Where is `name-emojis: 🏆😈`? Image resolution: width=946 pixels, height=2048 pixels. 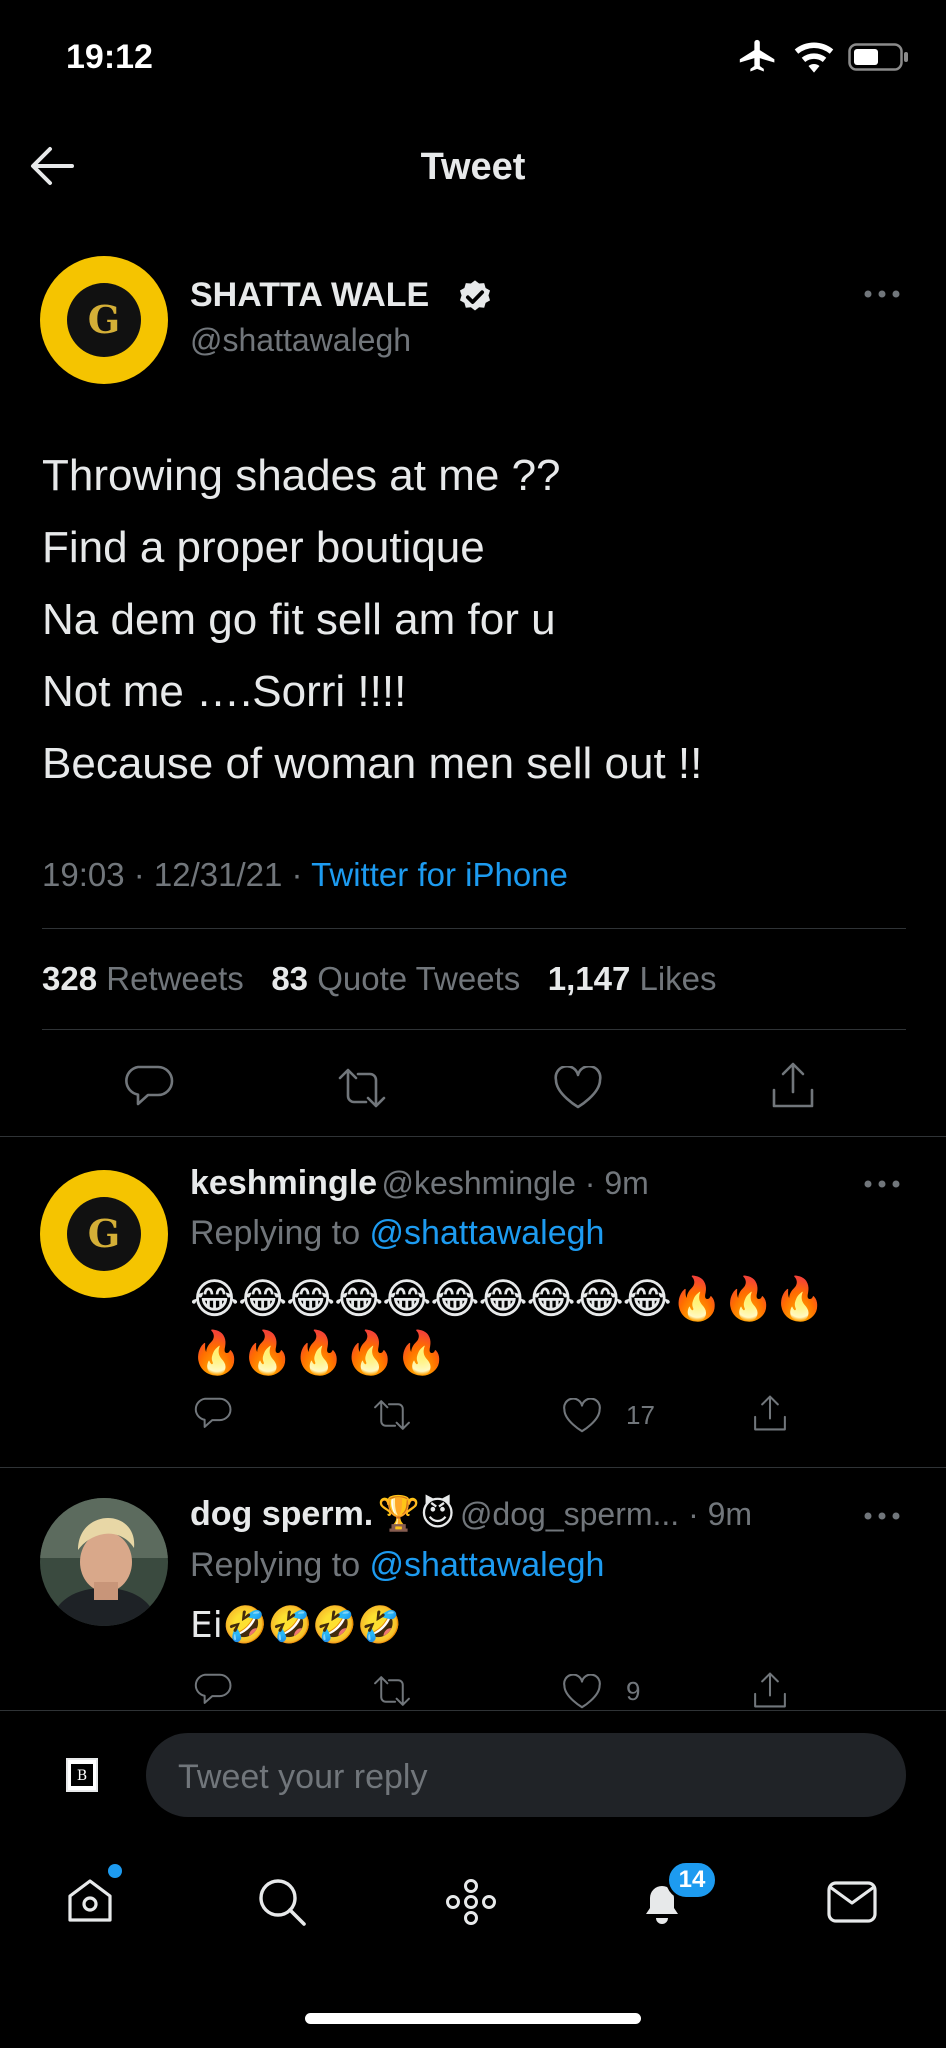
name-emojis: 🏆😈 is located at coordinates (416, 1514).